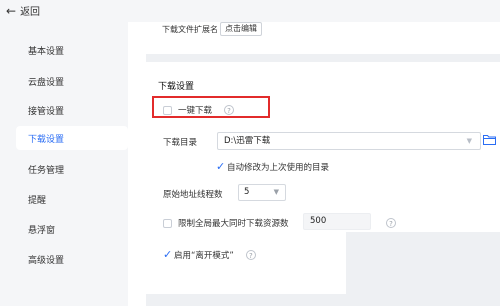 This screenshot has width=500, height=306. What do you see at coordinates (180, 143) in the screenshot?
I see `directory-label: 下载目录` at bounding box center [180, 143].